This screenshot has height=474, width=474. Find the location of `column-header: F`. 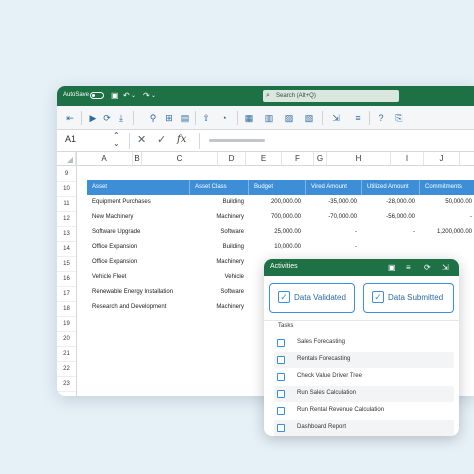

column-header: F is located at coordinates (298, 158).